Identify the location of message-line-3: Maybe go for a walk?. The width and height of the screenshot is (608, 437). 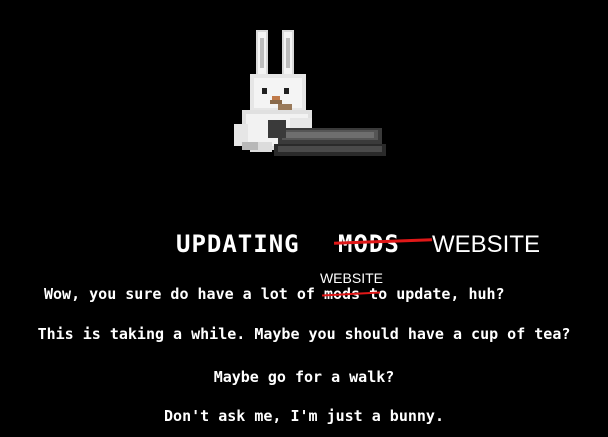
(304, 377).